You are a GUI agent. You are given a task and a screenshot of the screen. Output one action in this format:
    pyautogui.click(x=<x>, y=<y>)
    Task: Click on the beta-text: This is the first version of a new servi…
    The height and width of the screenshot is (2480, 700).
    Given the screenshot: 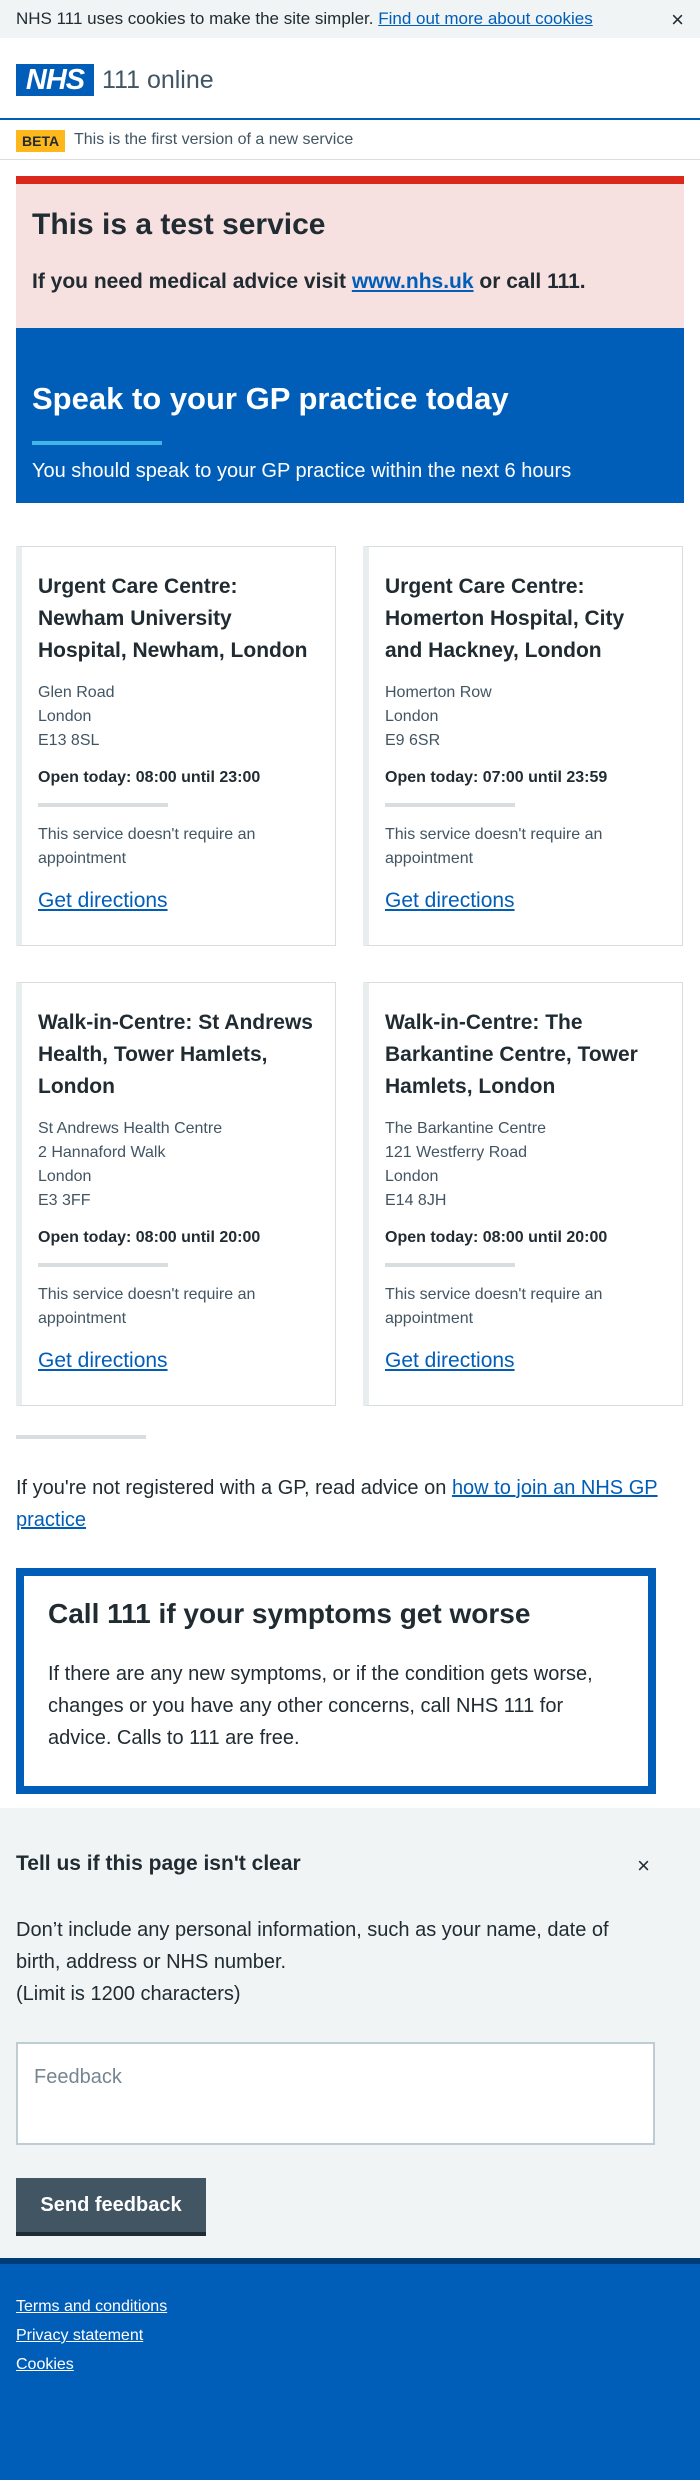 What is the action you would take?
    pyautogui.click(x=214, y=139)
    